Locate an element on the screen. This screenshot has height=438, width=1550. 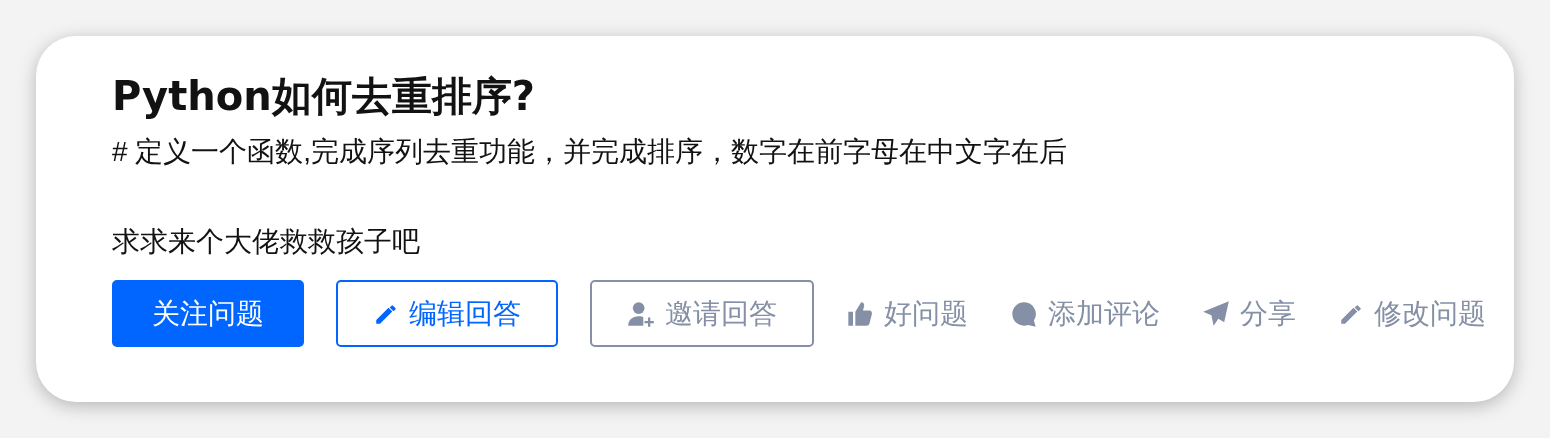
invite-button: 邀请回答 is located at coordinates (702, 313).